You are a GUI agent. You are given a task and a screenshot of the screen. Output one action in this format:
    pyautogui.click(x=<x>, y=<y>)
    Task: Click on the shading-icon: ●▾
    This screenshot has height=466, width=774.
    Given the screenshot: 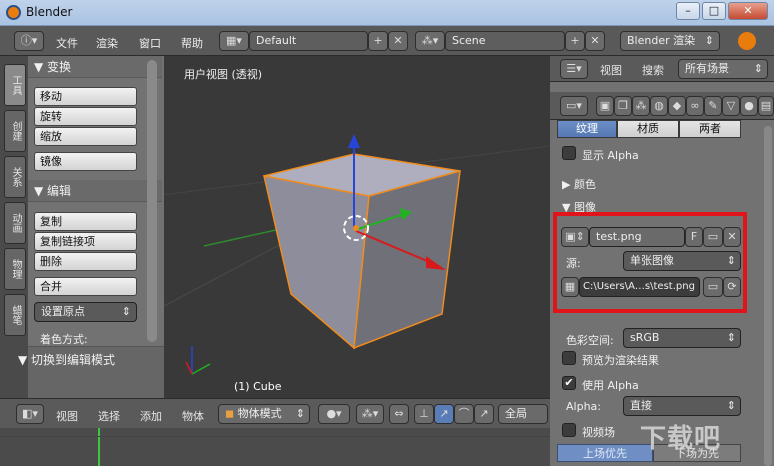 What is the action you would take?
    pyautogui.click(x=334, y=414)
    